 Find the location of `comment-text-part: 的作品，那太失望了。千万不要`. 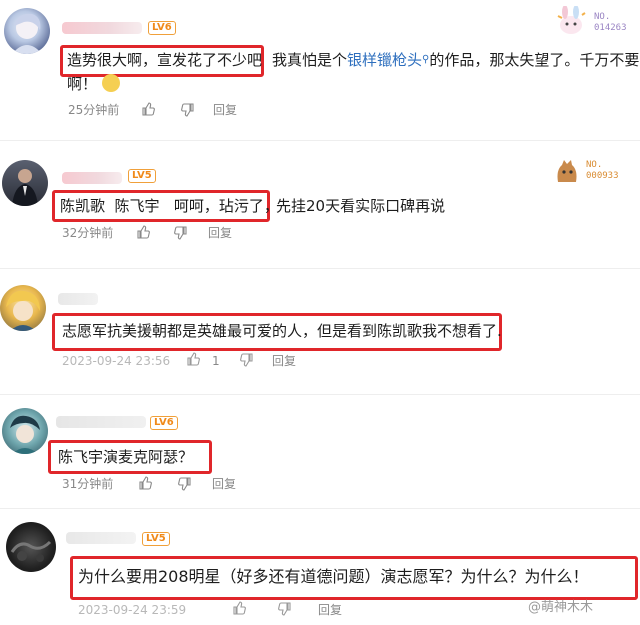

comment-text-part: 的作品，那太失望了。千万不要 is located at coordinates (534, 60).